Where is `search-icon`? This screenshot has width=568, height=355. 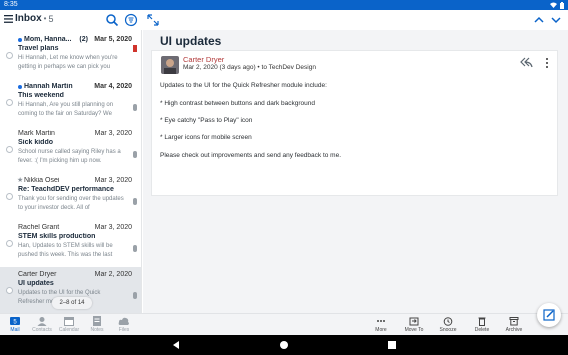
search-icon is located at coordinates (112, 20).